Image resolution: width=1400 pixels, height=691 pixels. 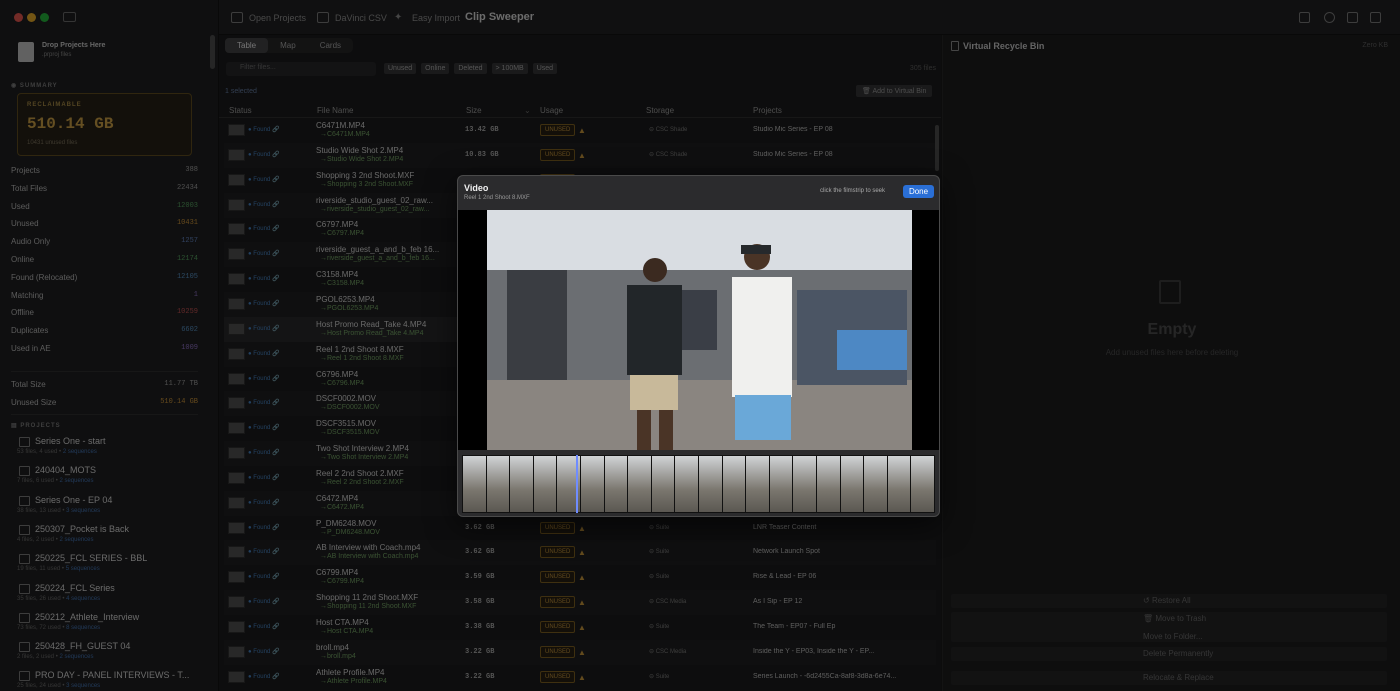 I want to click on refresh-icon, so click(x=1329, y=17).